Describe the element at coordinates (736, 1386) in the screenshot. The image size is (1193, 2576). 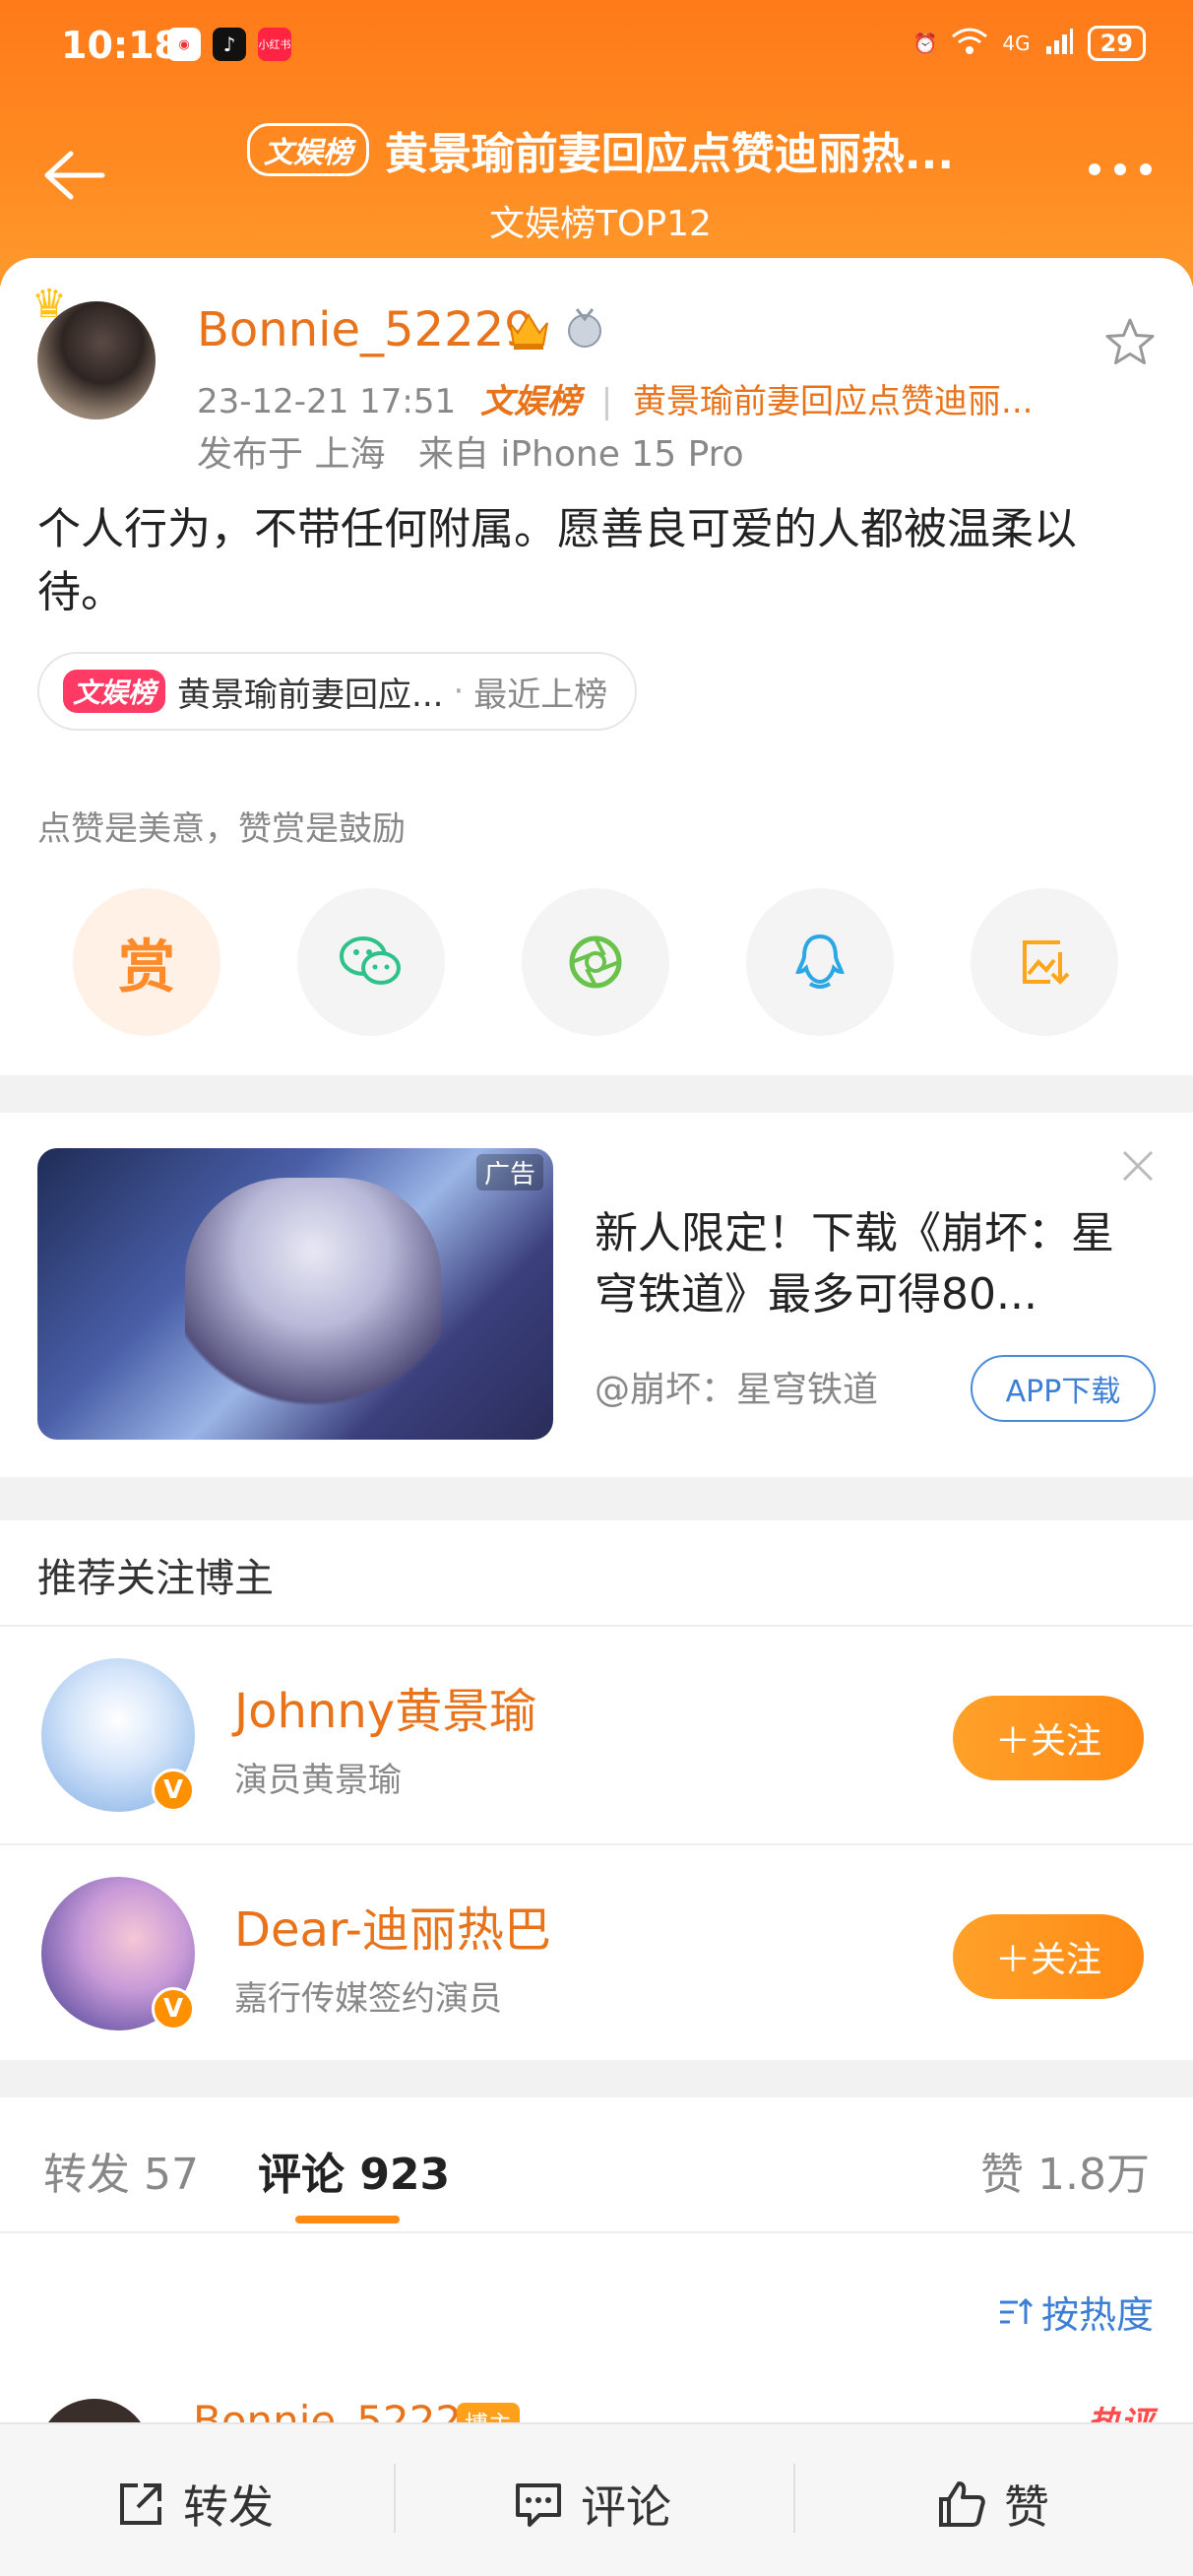
I see `ad-source: @崩坏：星穹铁道` at that location.